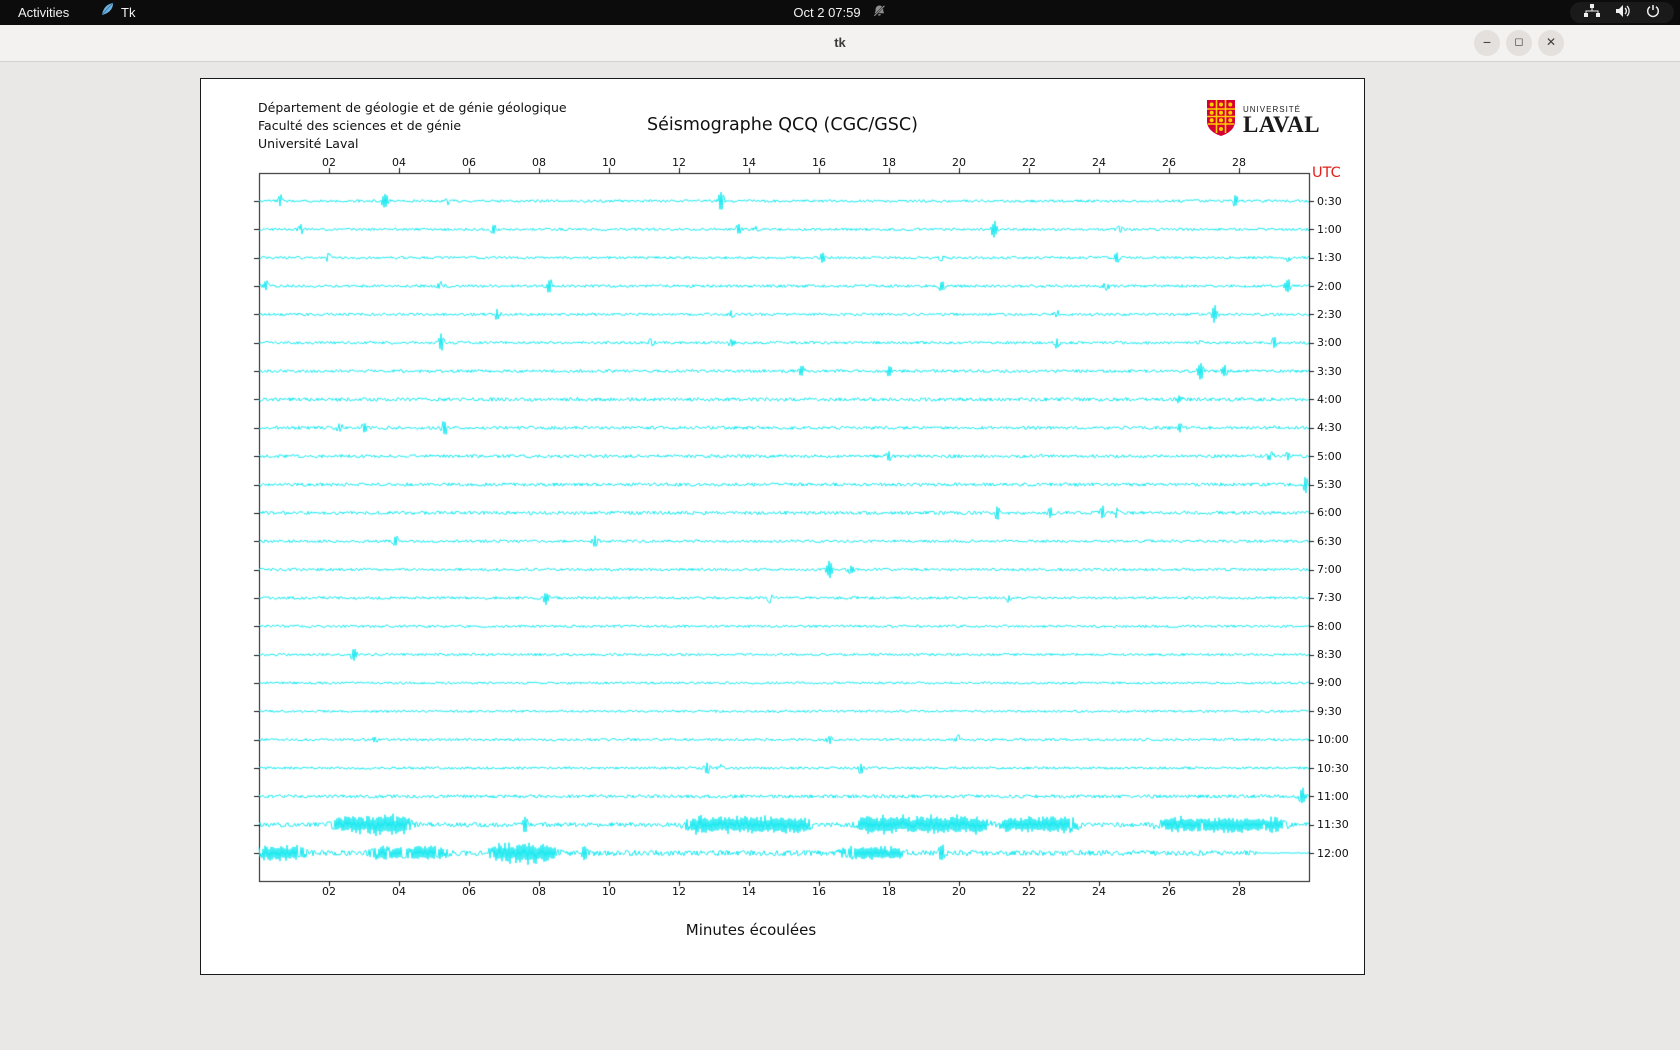 The width and height of the screenshot is (1680, 1050). I want to click on window-title: tk, so click(840, 42).